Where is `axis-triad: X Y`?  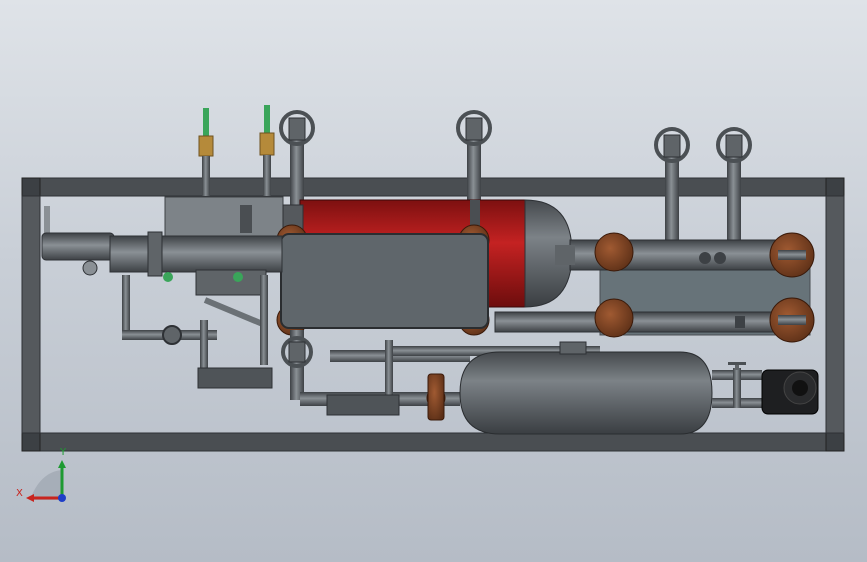 axis-triad: X Y is located at coordinates (41, 474).